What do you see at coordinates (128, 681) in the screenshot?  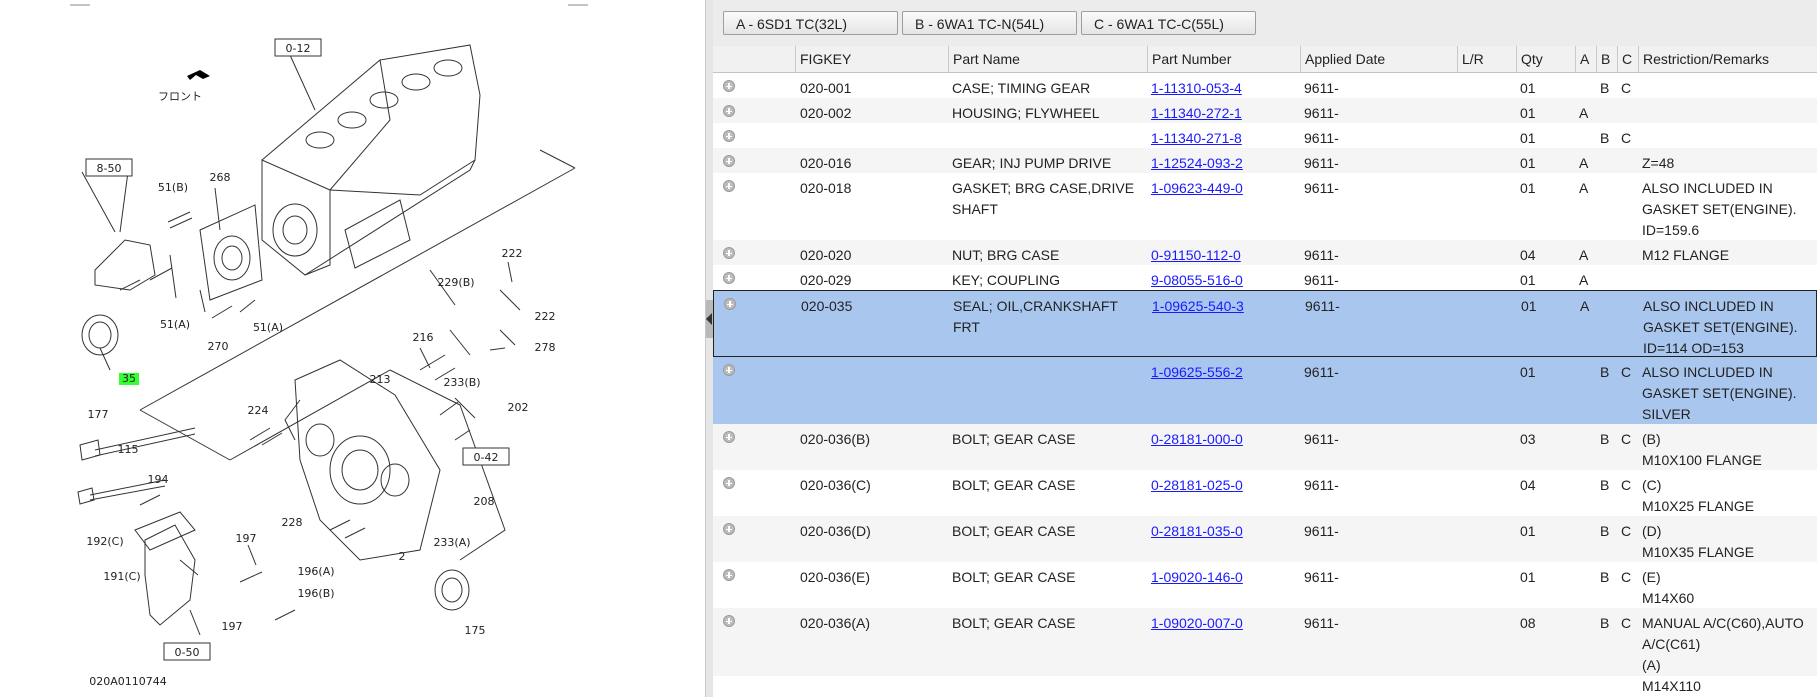 I see `diagram-callout-34: 020A0110744` at bounding box center [128, 681].